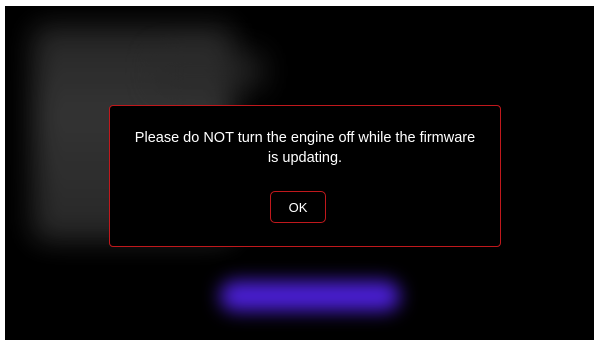  Describe the element at coordinates (310, 296) in the screenshot. I see `blurred-background-button` at that location.